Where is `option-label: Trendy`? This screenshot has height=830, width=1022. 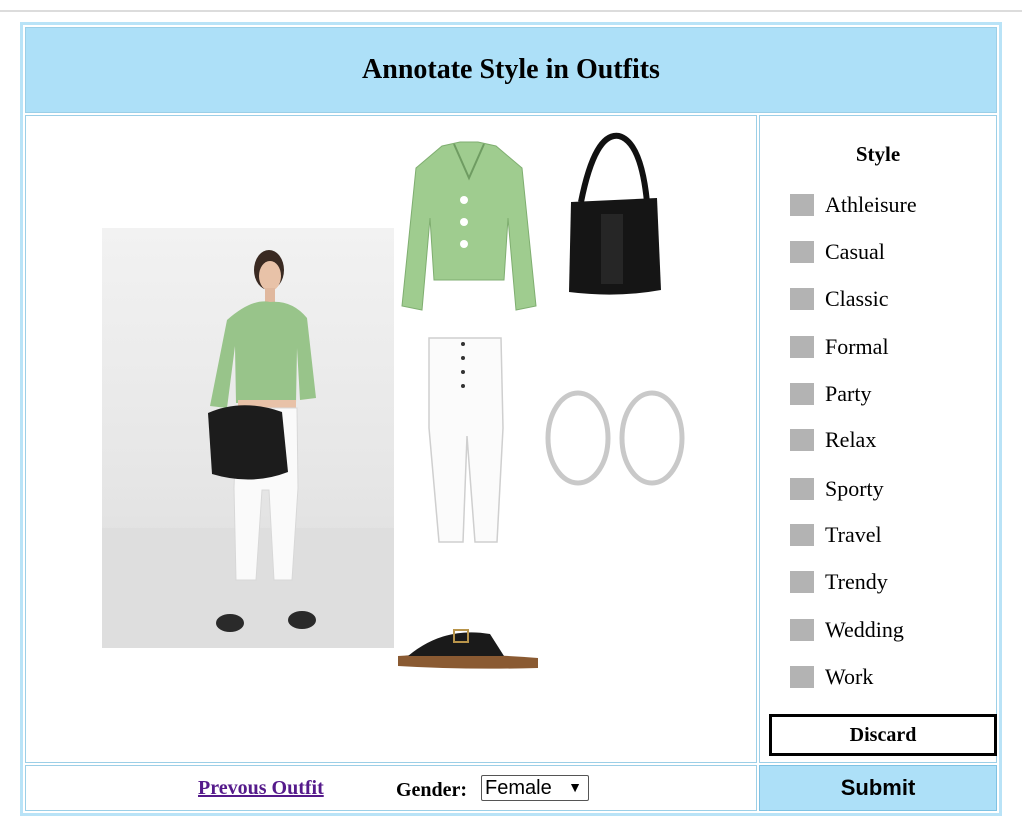 option-label: Trendy is located at coordinates (856, 581).